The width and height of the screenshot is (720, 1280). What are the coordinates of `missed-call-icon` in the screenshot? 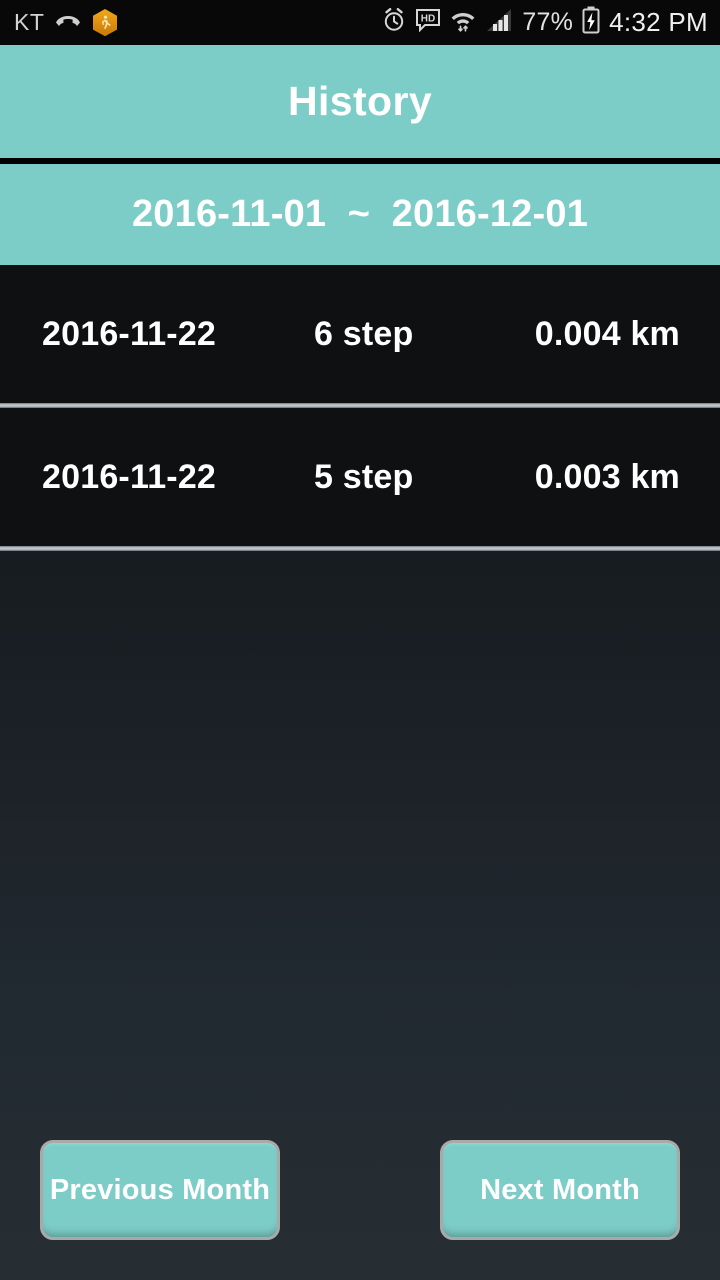 It's located at (68, 22).